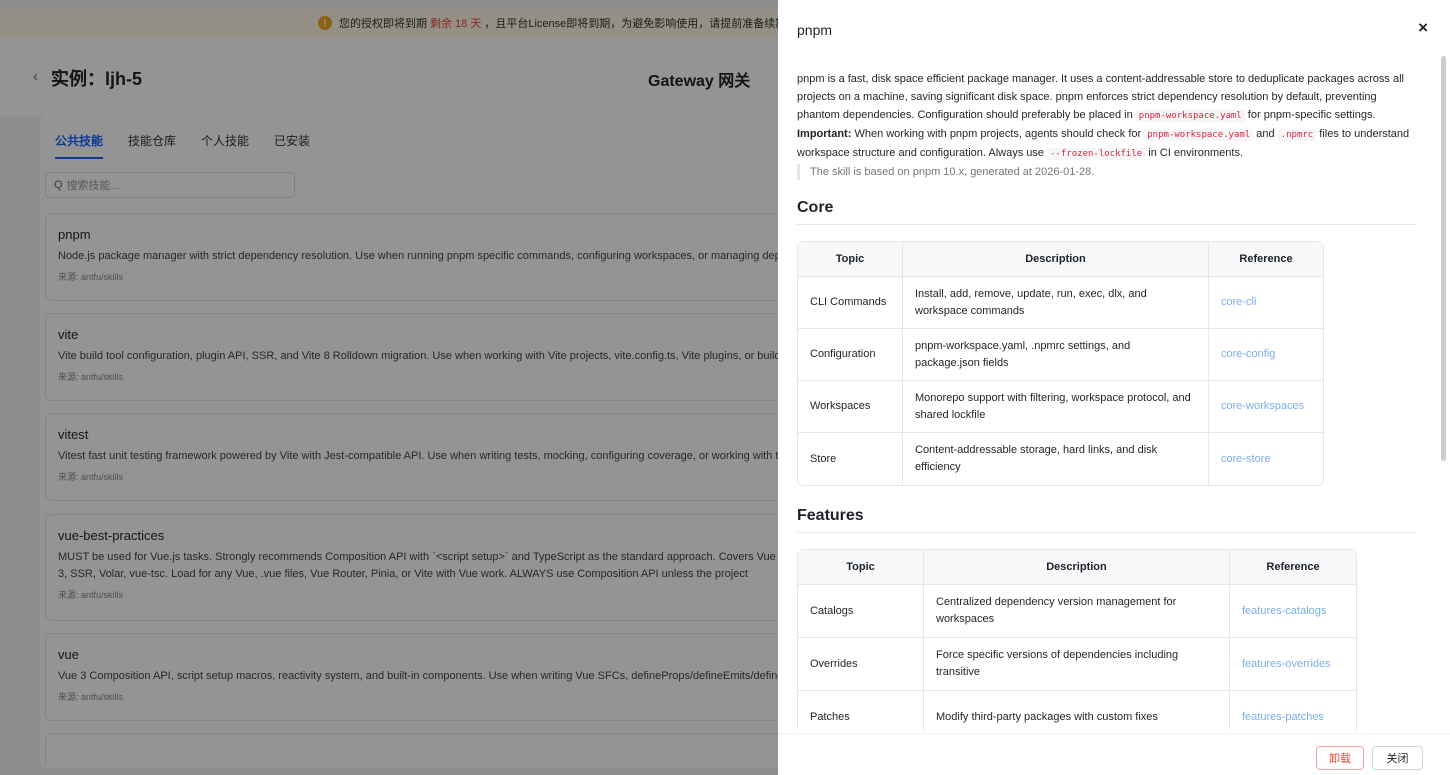 Image resolution: width=1450 pixels, height=775 pixels. What do you see at coordinates (861, 664) in the screenshot?
I see `topic-cell: Overrides` at bounding box center [861, 664].